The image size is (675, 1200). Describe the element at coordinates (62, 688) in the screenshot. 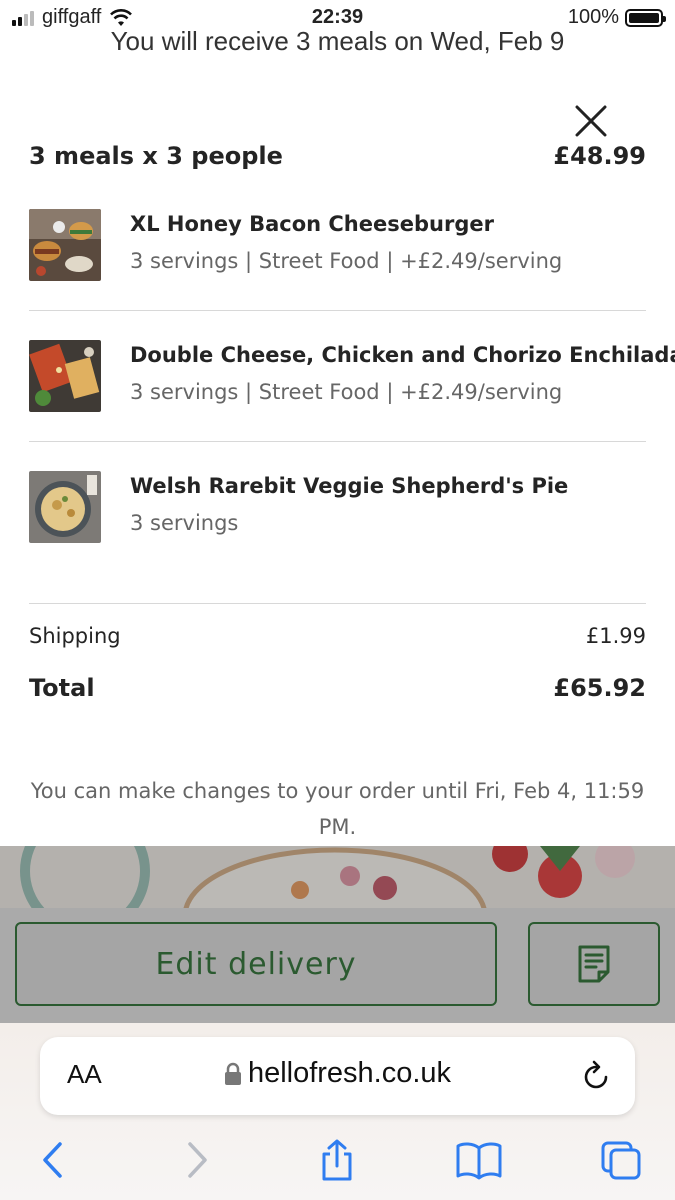

I see `total-label: Total` at that location.